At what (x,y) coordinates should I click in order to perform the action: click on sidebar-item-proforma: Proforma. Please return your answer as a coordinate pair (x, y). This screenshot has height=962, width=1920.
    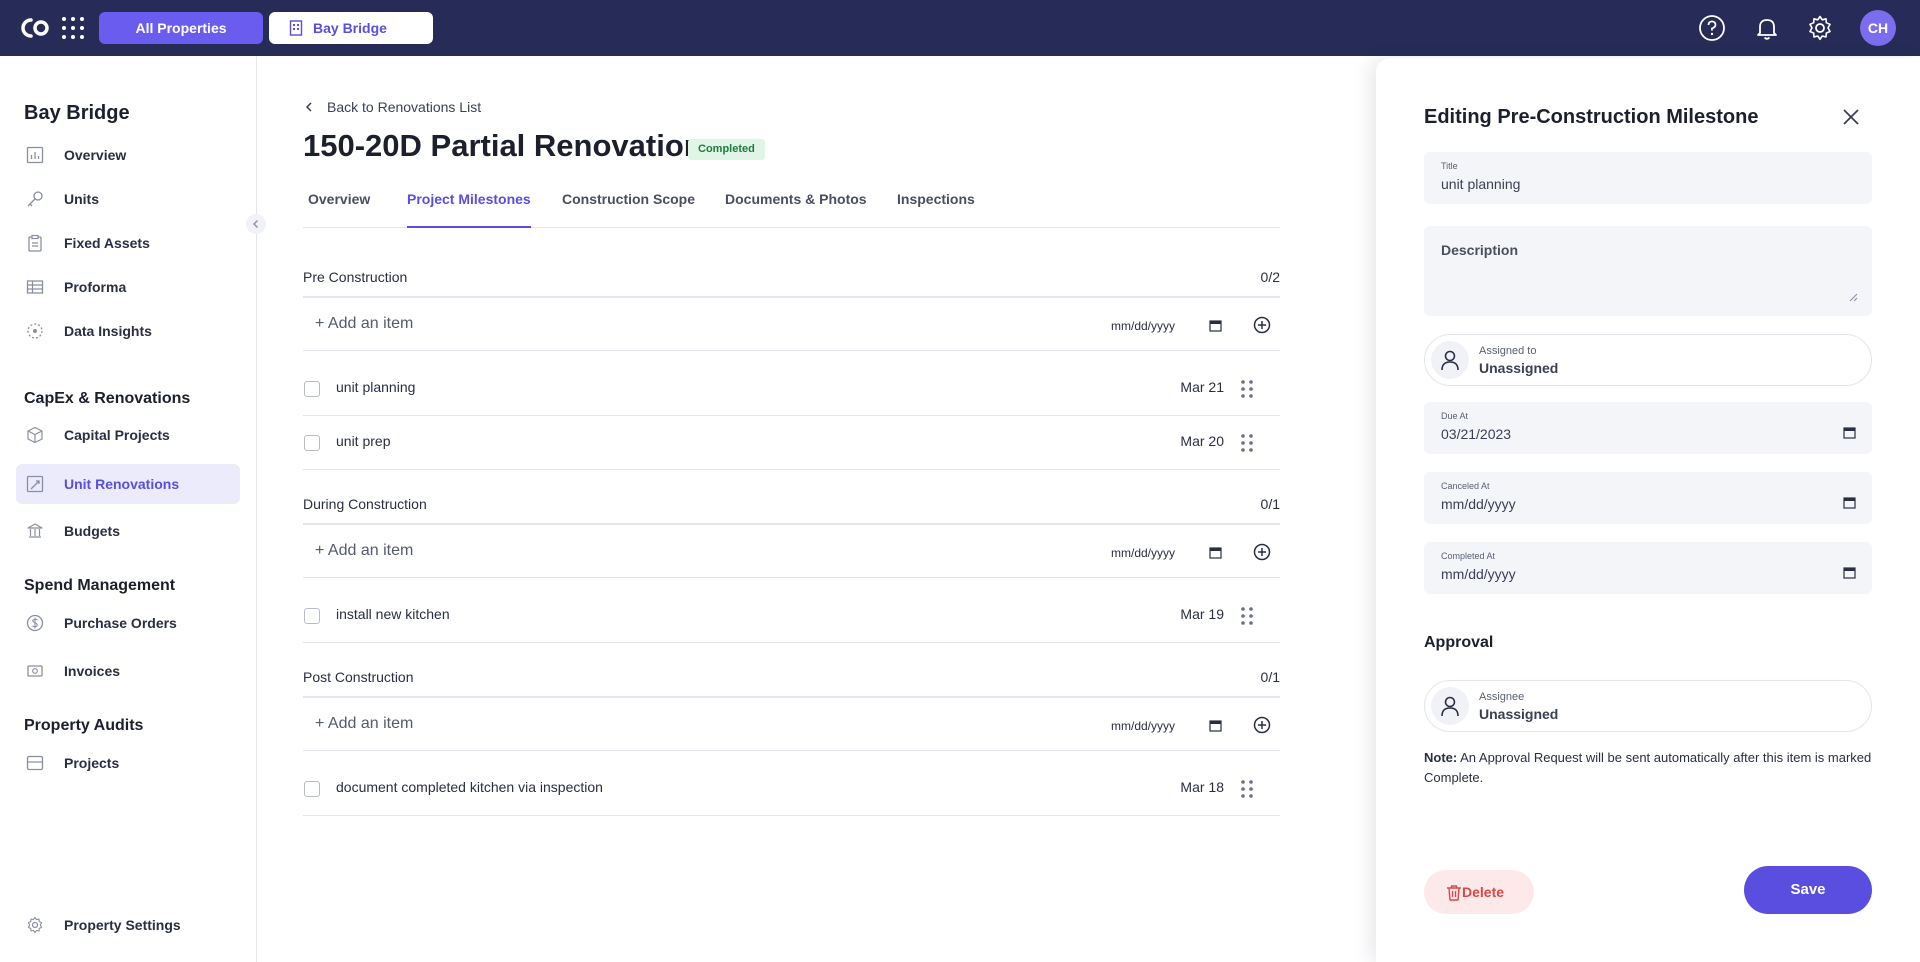
    Looking at the image, I should click on (128, 287).